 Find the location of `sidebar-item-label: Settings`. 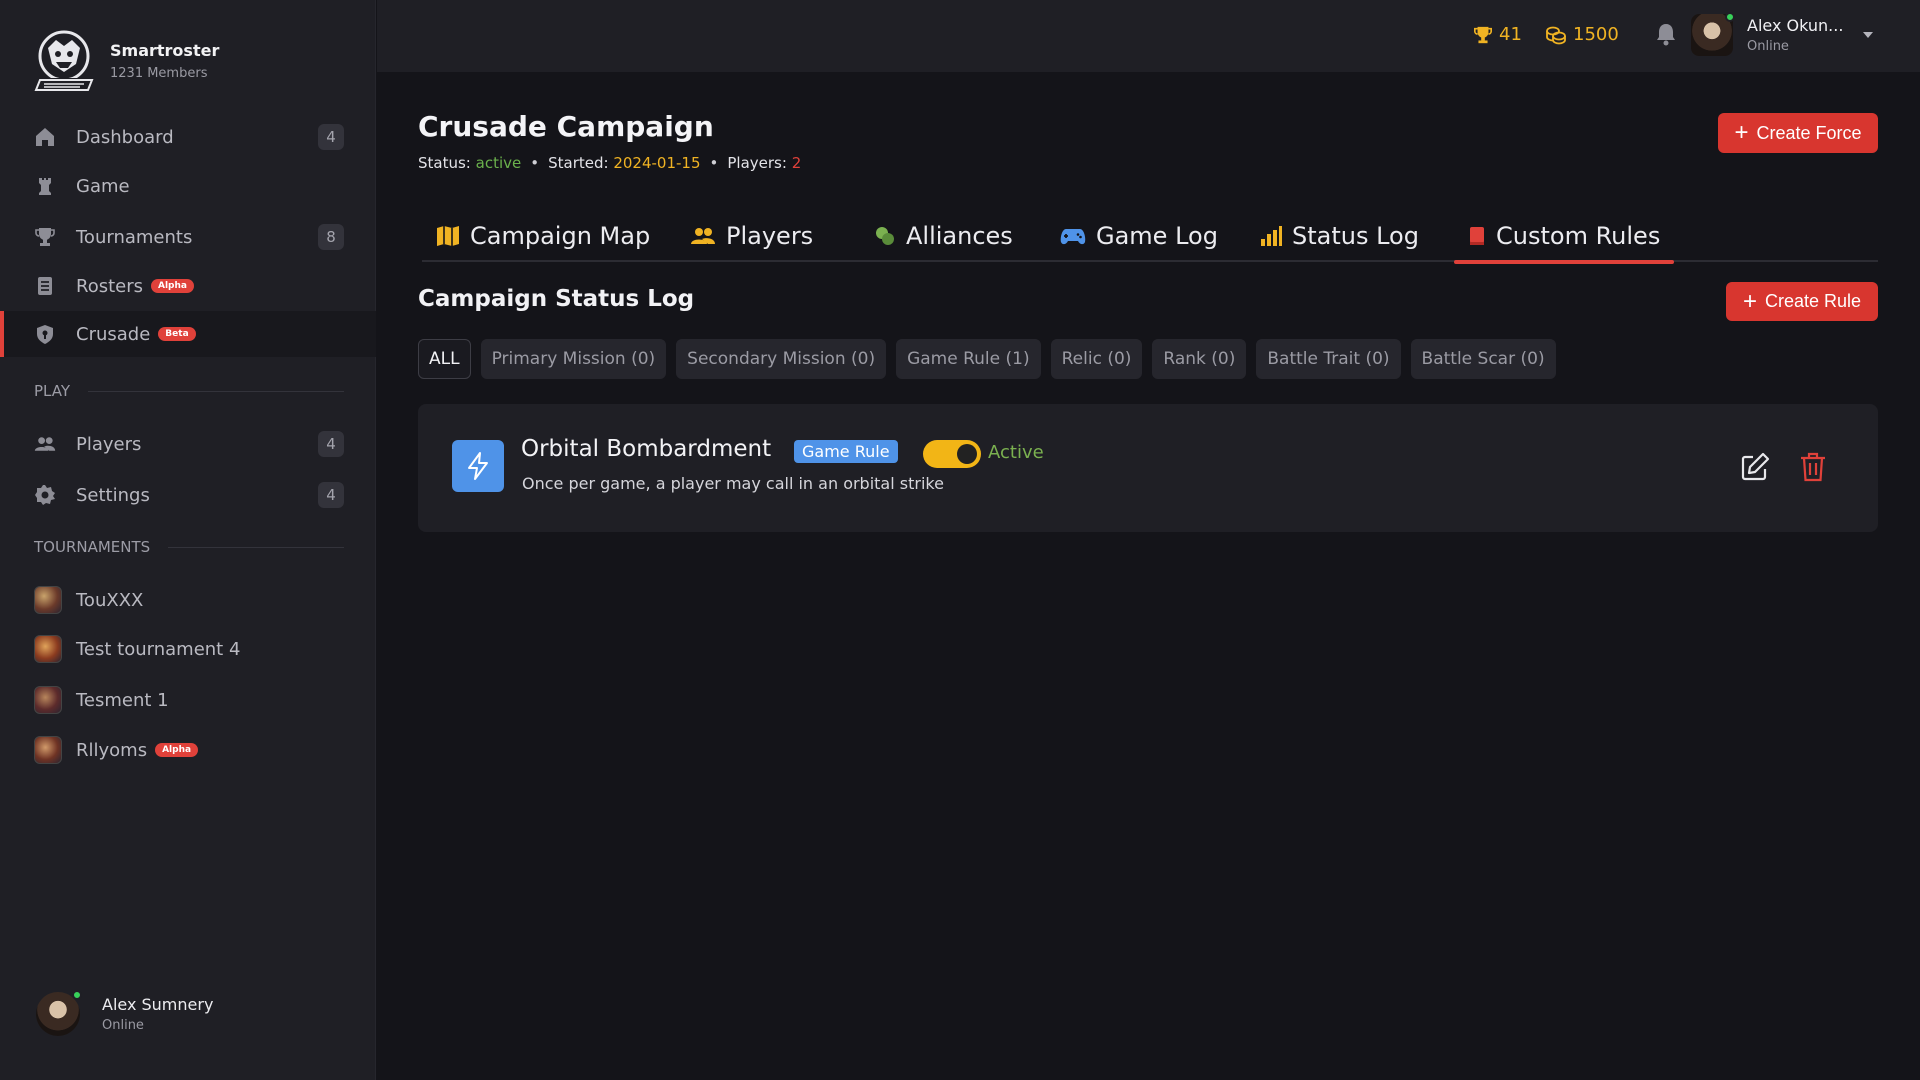

sidebar-item-label: Settings is located at coordinates (113, 495).